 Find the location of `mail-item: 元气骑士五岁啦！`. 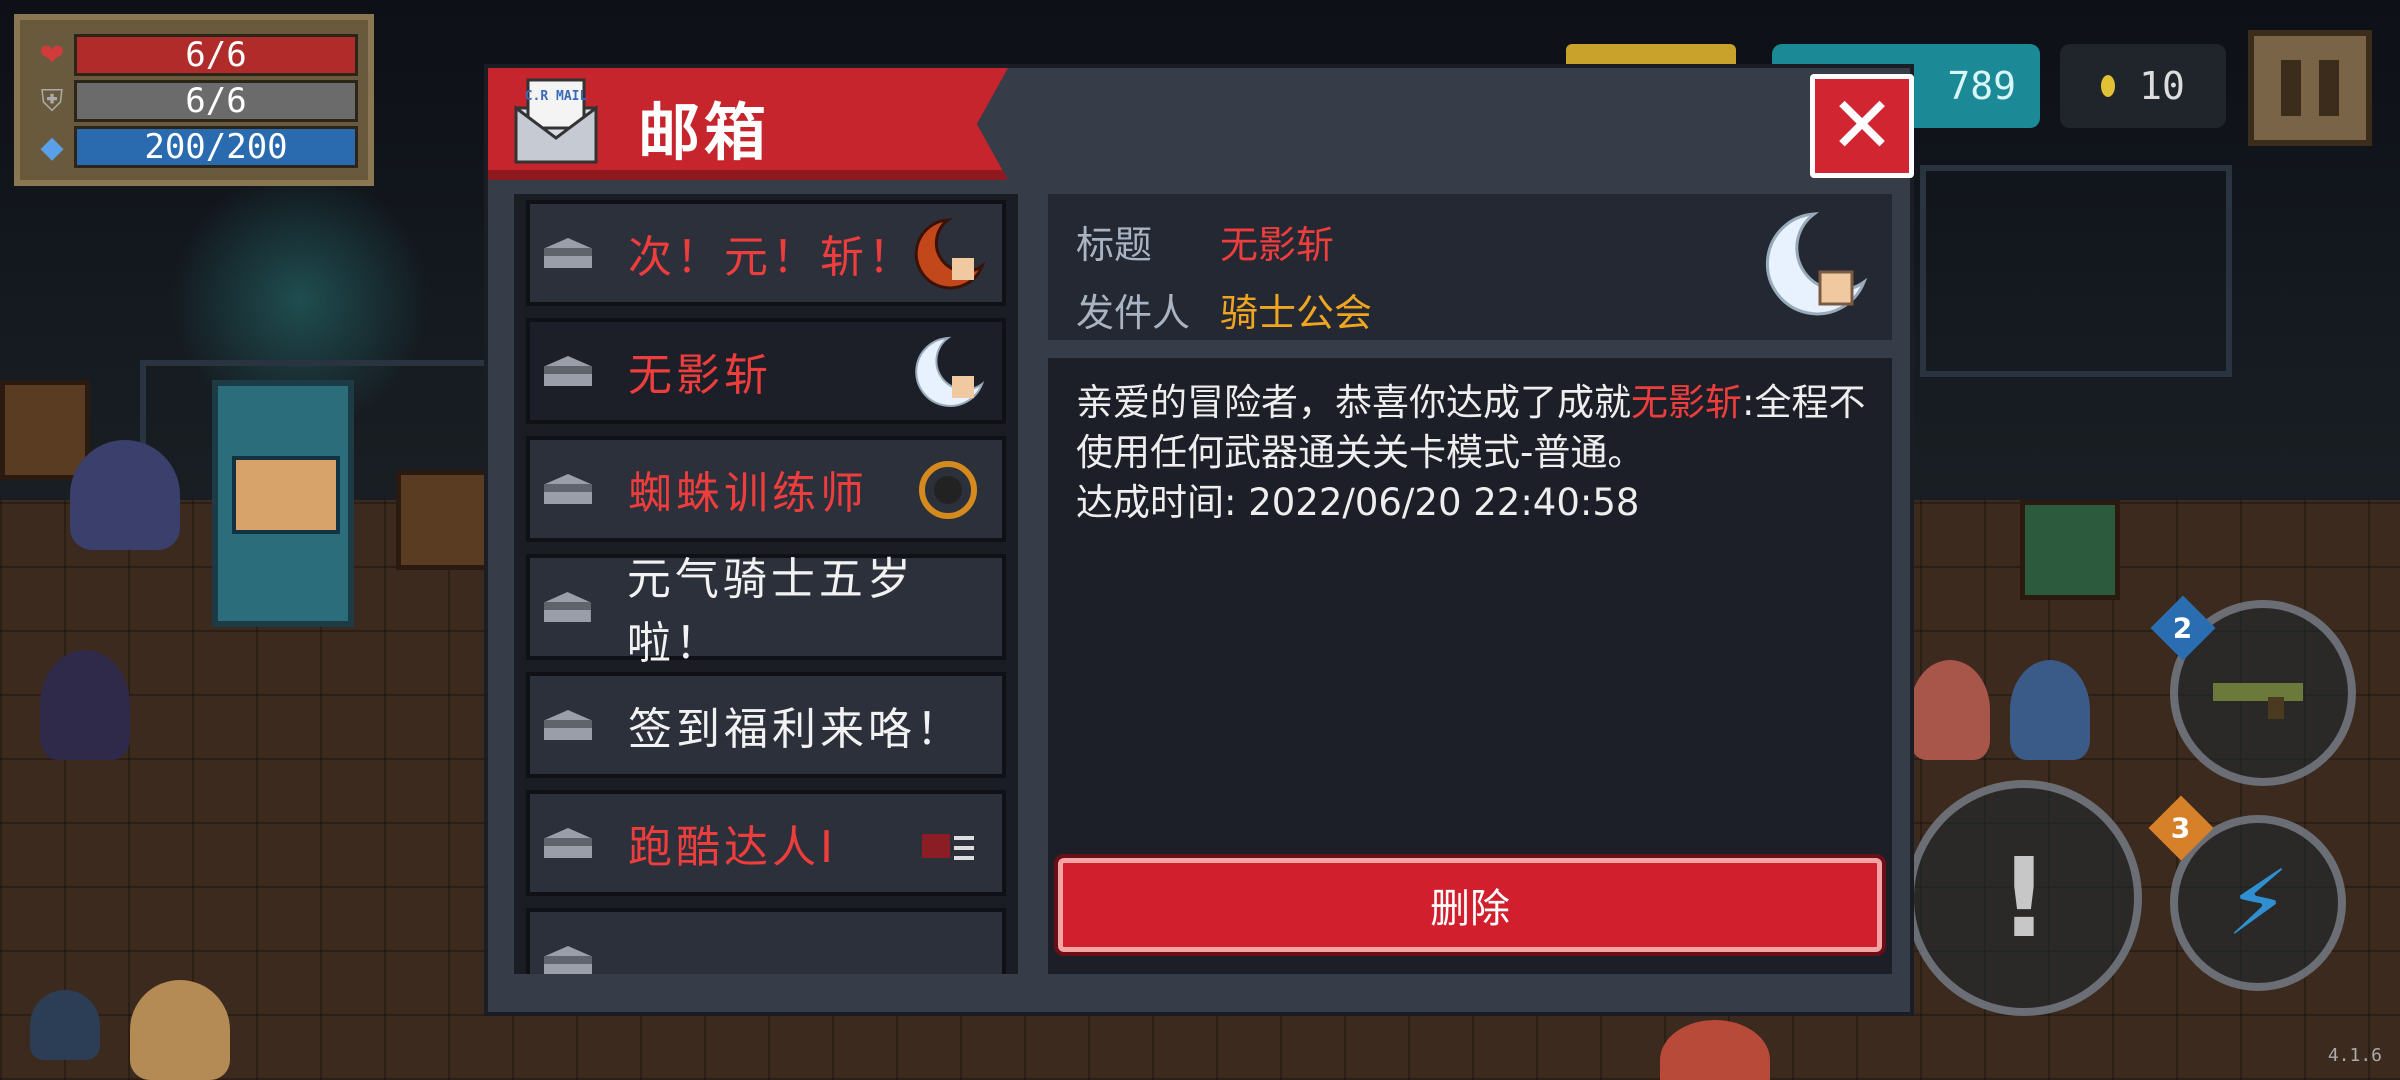

mail-item: 元气骑士五岁啦！ is located at coordinates (766, 611).